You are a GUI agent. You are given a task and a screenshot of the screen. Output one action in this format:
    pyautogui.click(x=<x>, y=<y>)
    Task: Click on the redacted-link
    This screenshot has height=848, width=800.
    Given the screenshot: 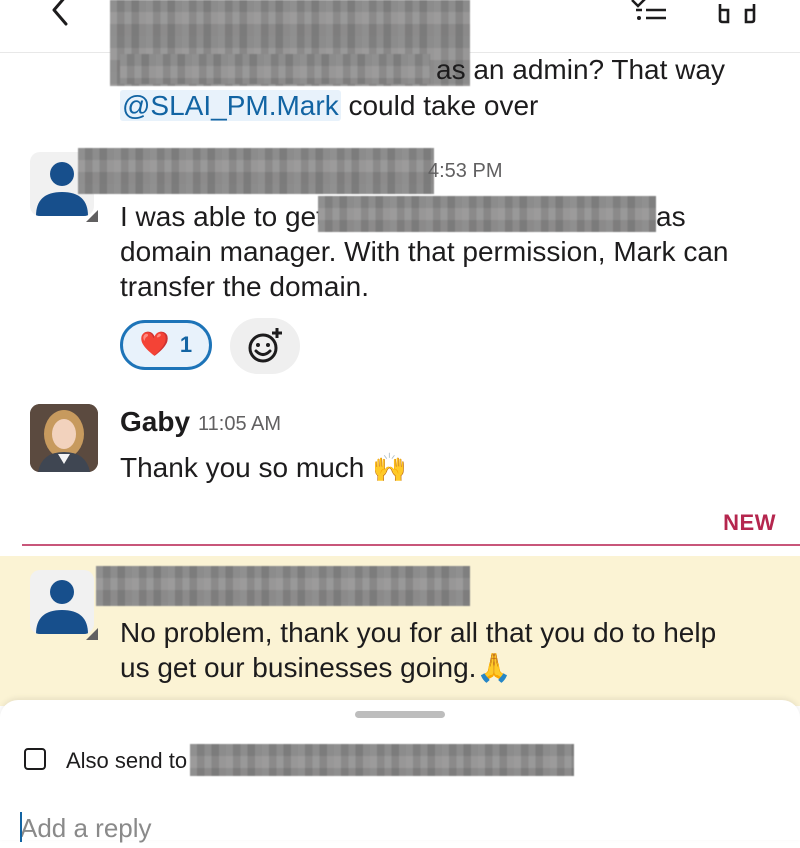 What is the action you would take?
    pyautogui.click(x=275, y=69)
    